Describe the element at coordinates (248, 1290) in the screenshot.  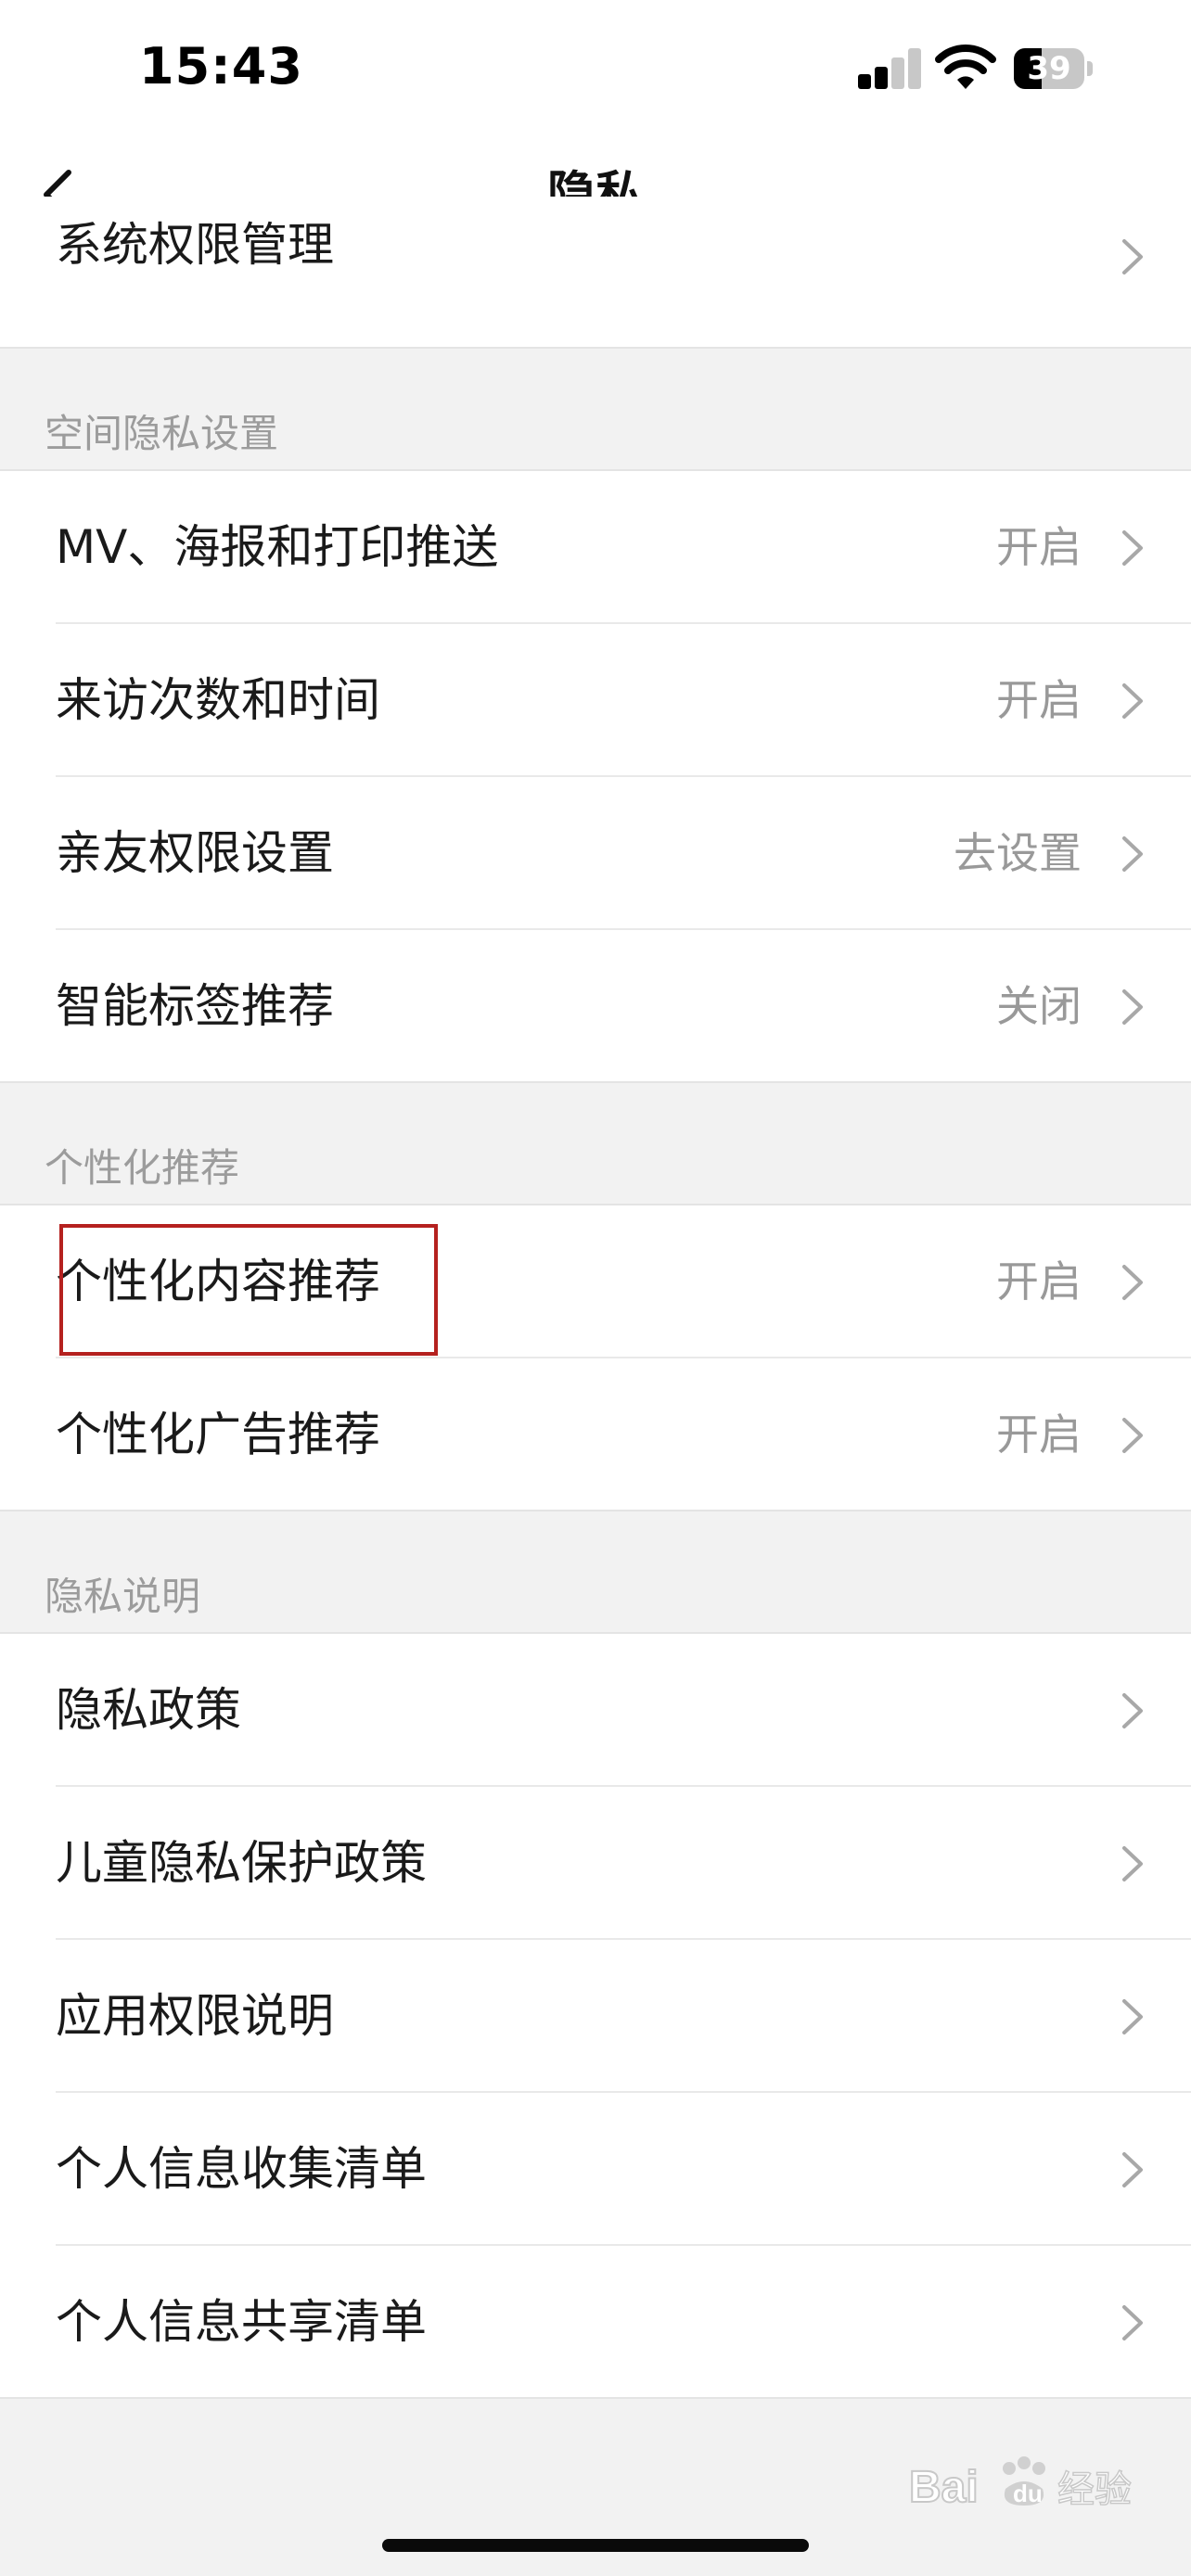
I see `highlight-box` at that location.